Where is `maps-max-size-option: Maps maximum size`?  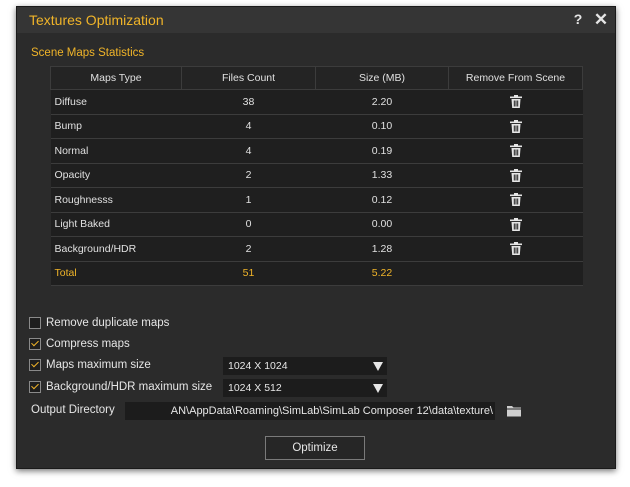
maps-max-size-option: Maps maximum size is located at coordinates (90, 365).